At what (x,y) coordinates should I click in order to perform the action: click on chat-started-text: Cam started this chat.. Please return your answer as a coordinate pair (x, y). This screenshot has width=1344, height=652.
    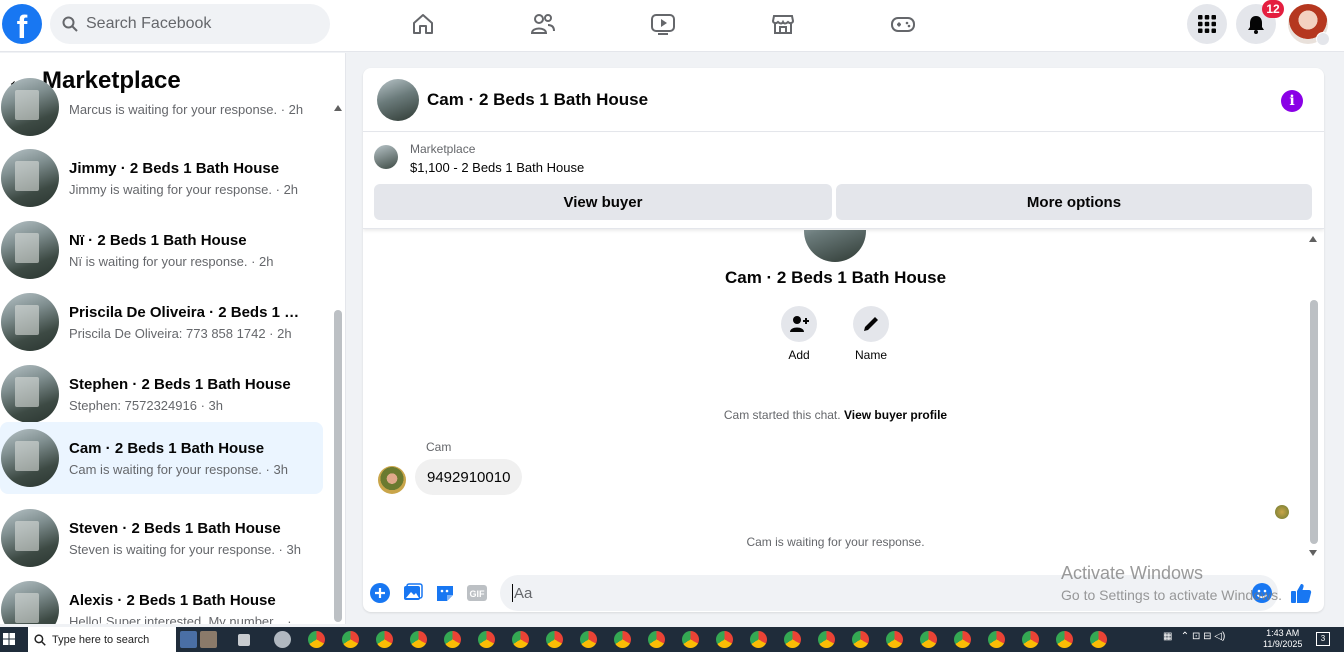
    Looking at the image, I should click on (782, 415).